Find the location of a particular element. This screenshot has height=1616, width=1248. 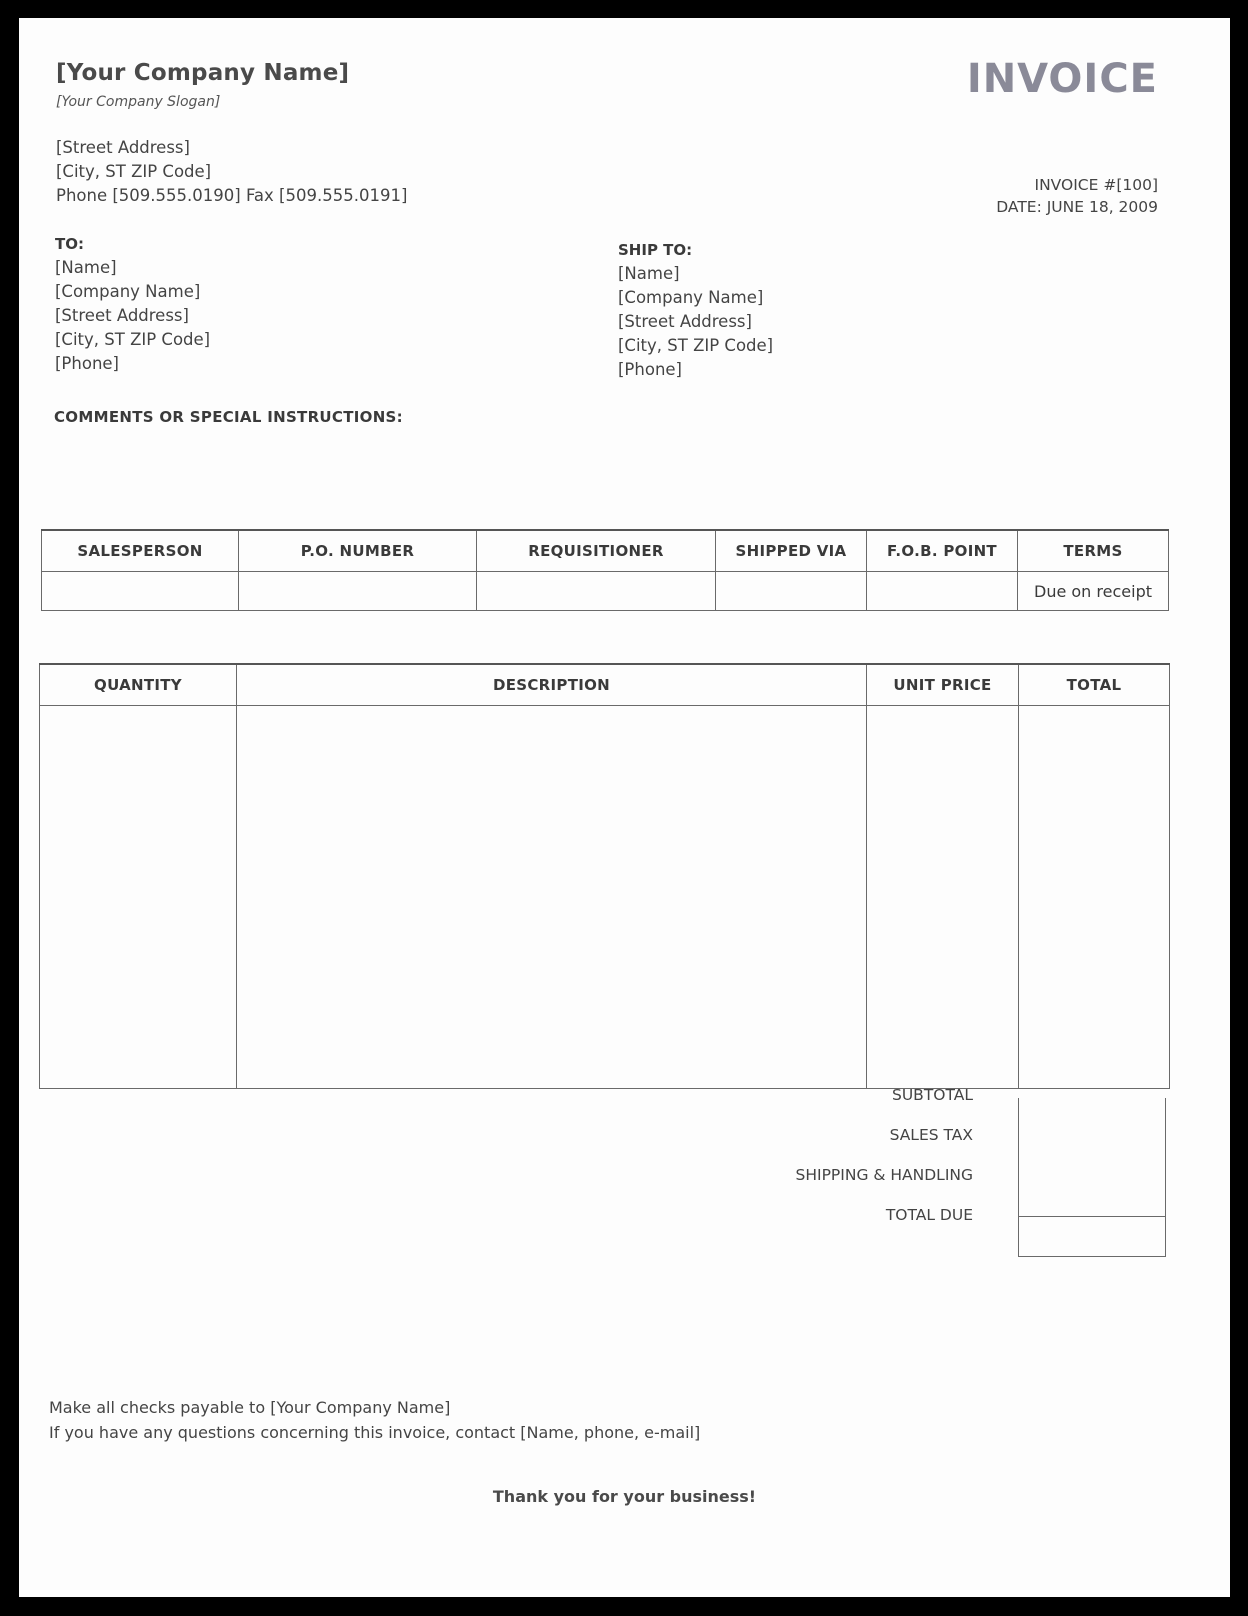

requisitioner-value is located at coordinates (596, 591).